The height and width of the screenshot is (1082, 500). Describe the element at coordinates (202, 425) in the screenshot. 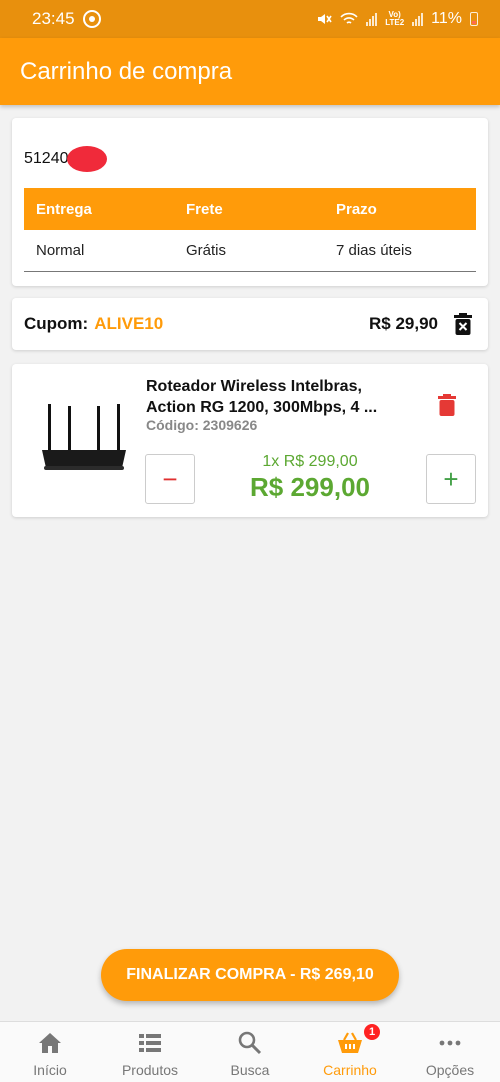

I see `product-code: Código: 2309626` at that location.